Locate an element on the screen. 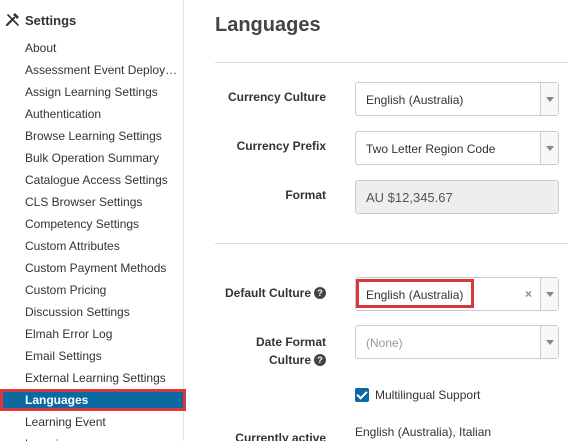  sidebar-item-custom-pricing: Custom Pricing is located at coordinates (92, 290).